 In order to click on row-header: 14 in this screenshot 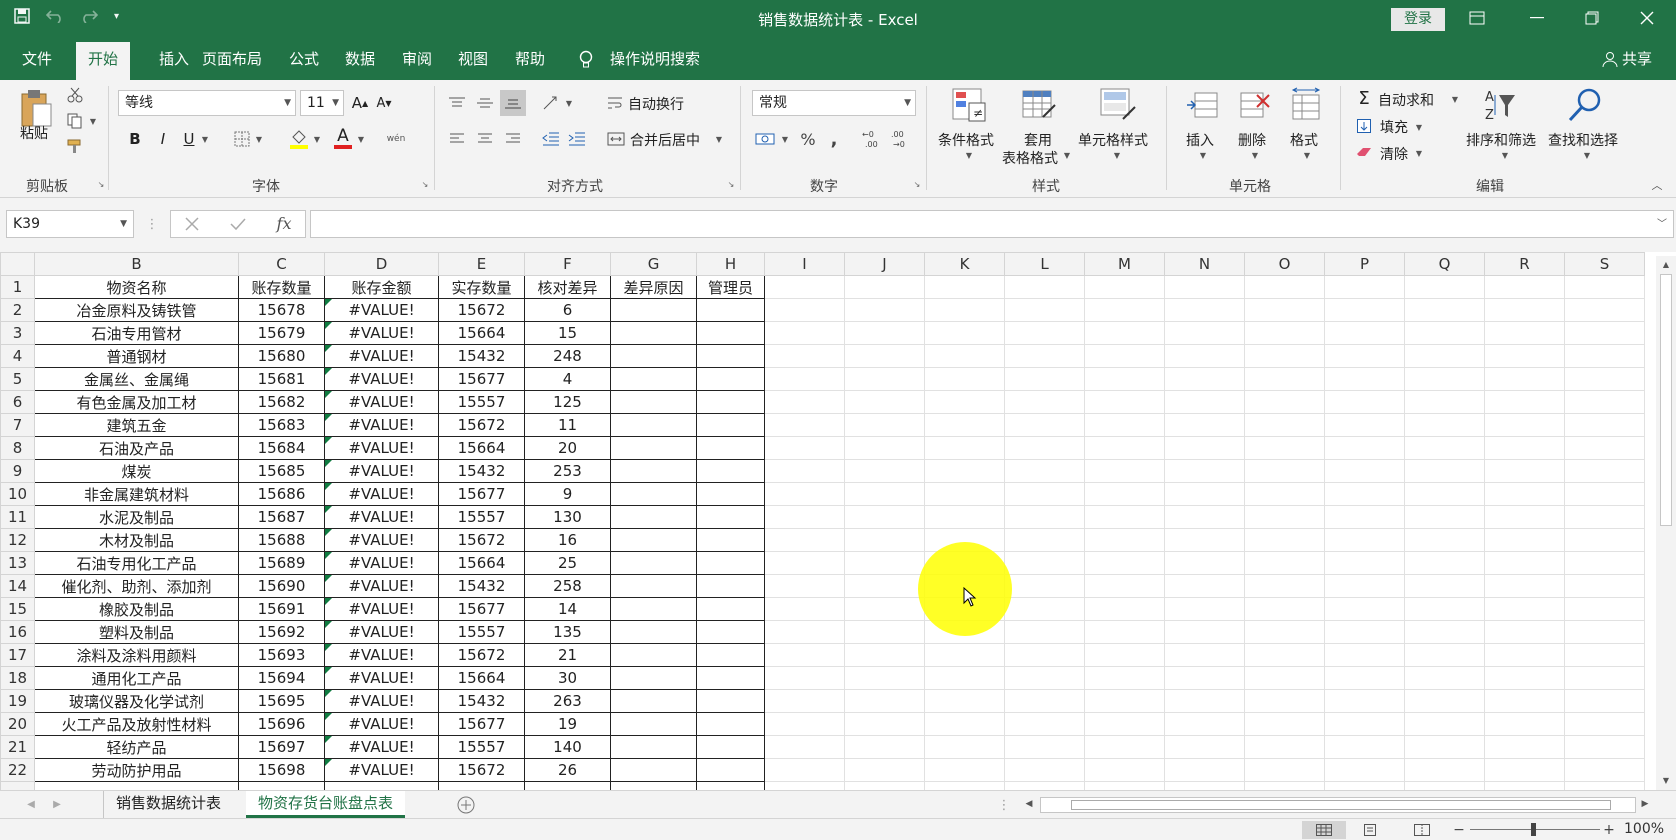, I will do `click(17, 586)`.